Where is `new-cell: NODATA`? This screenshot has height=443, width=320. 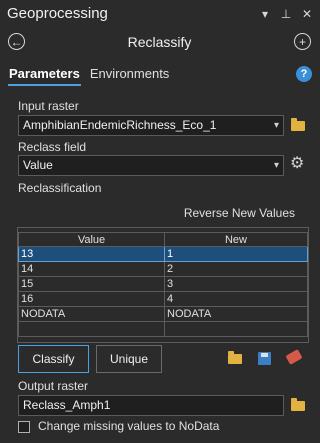 new-cell: NODATA is located at coordinates (236, 314).